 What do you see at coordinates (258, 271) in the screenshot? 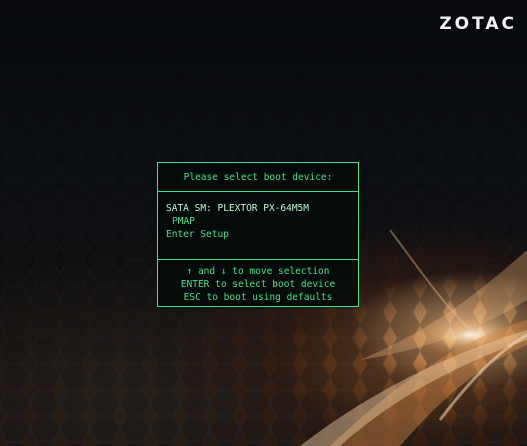
I see `help-move-selection: ↑ and ↓ to move selection` at bounding box center [258, 271].